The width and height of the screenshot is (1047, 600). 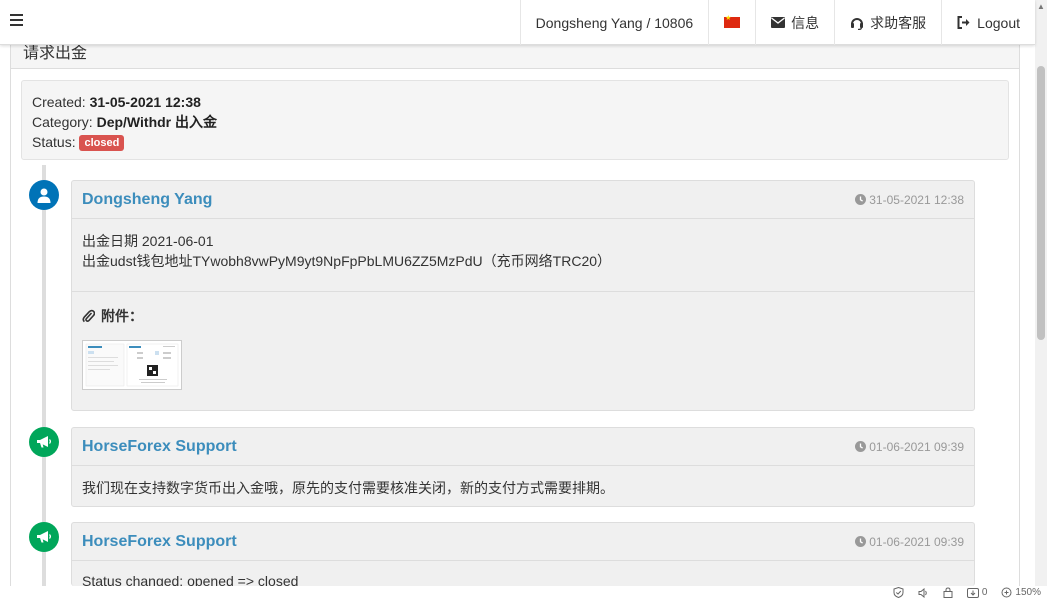 I want to click on headset-icon, so click(x=857, y=23).